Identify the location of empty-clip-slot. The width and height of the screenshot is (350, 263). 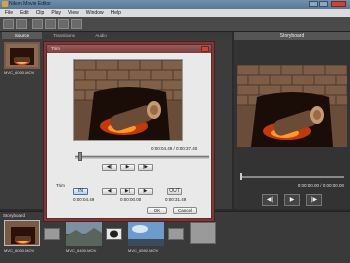
(203, 233).